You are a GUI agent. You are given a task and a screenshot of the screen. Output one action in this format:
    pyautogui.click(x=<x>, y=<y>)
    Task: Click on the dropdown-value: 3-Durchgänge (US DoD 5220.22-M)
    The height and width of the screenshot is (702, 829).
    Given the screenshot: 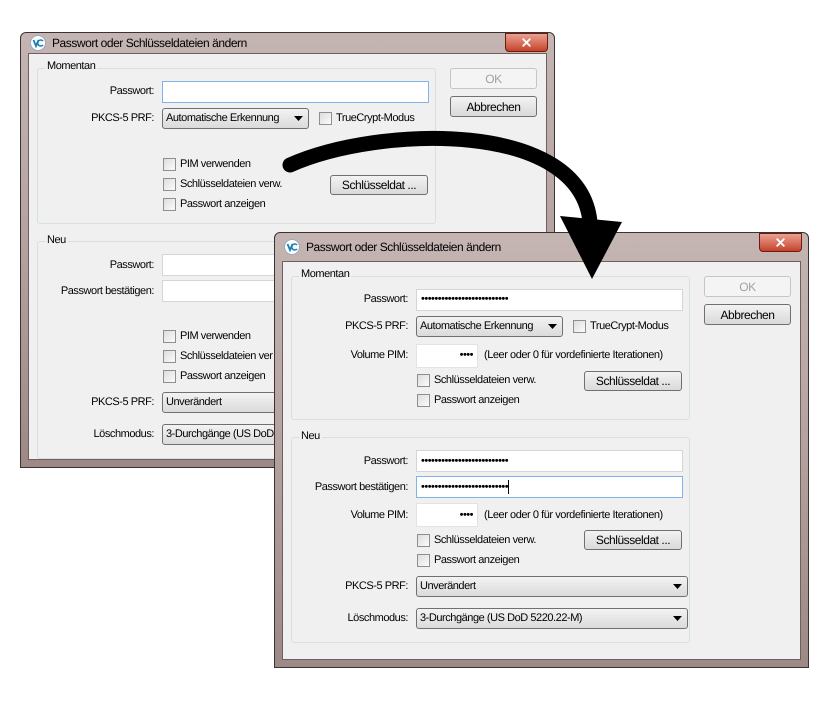 What is the action you would take?
    pyautogui.click(x=501, y=618)
    